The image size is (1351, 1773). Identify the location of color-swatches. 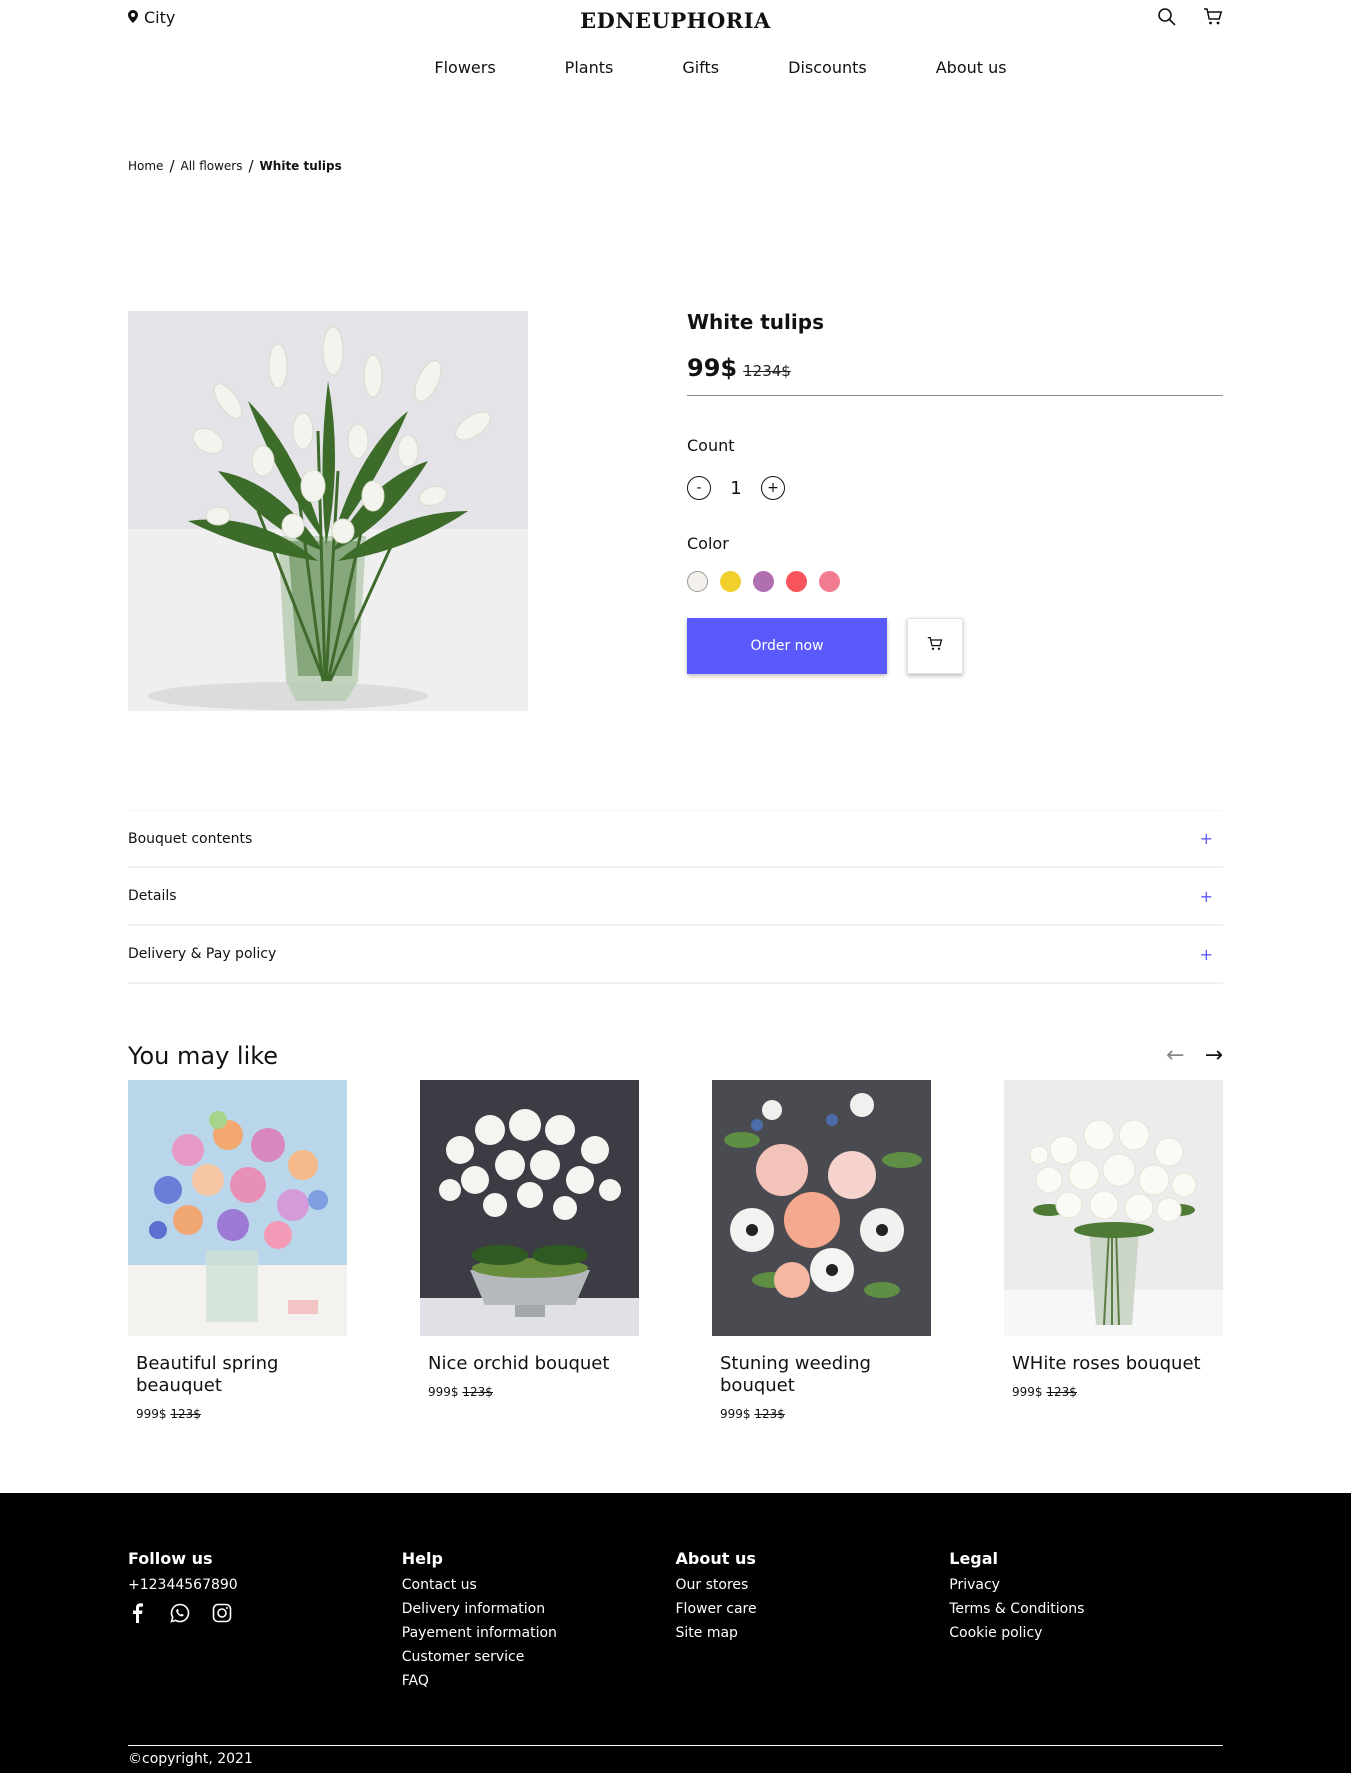
(955, 581).